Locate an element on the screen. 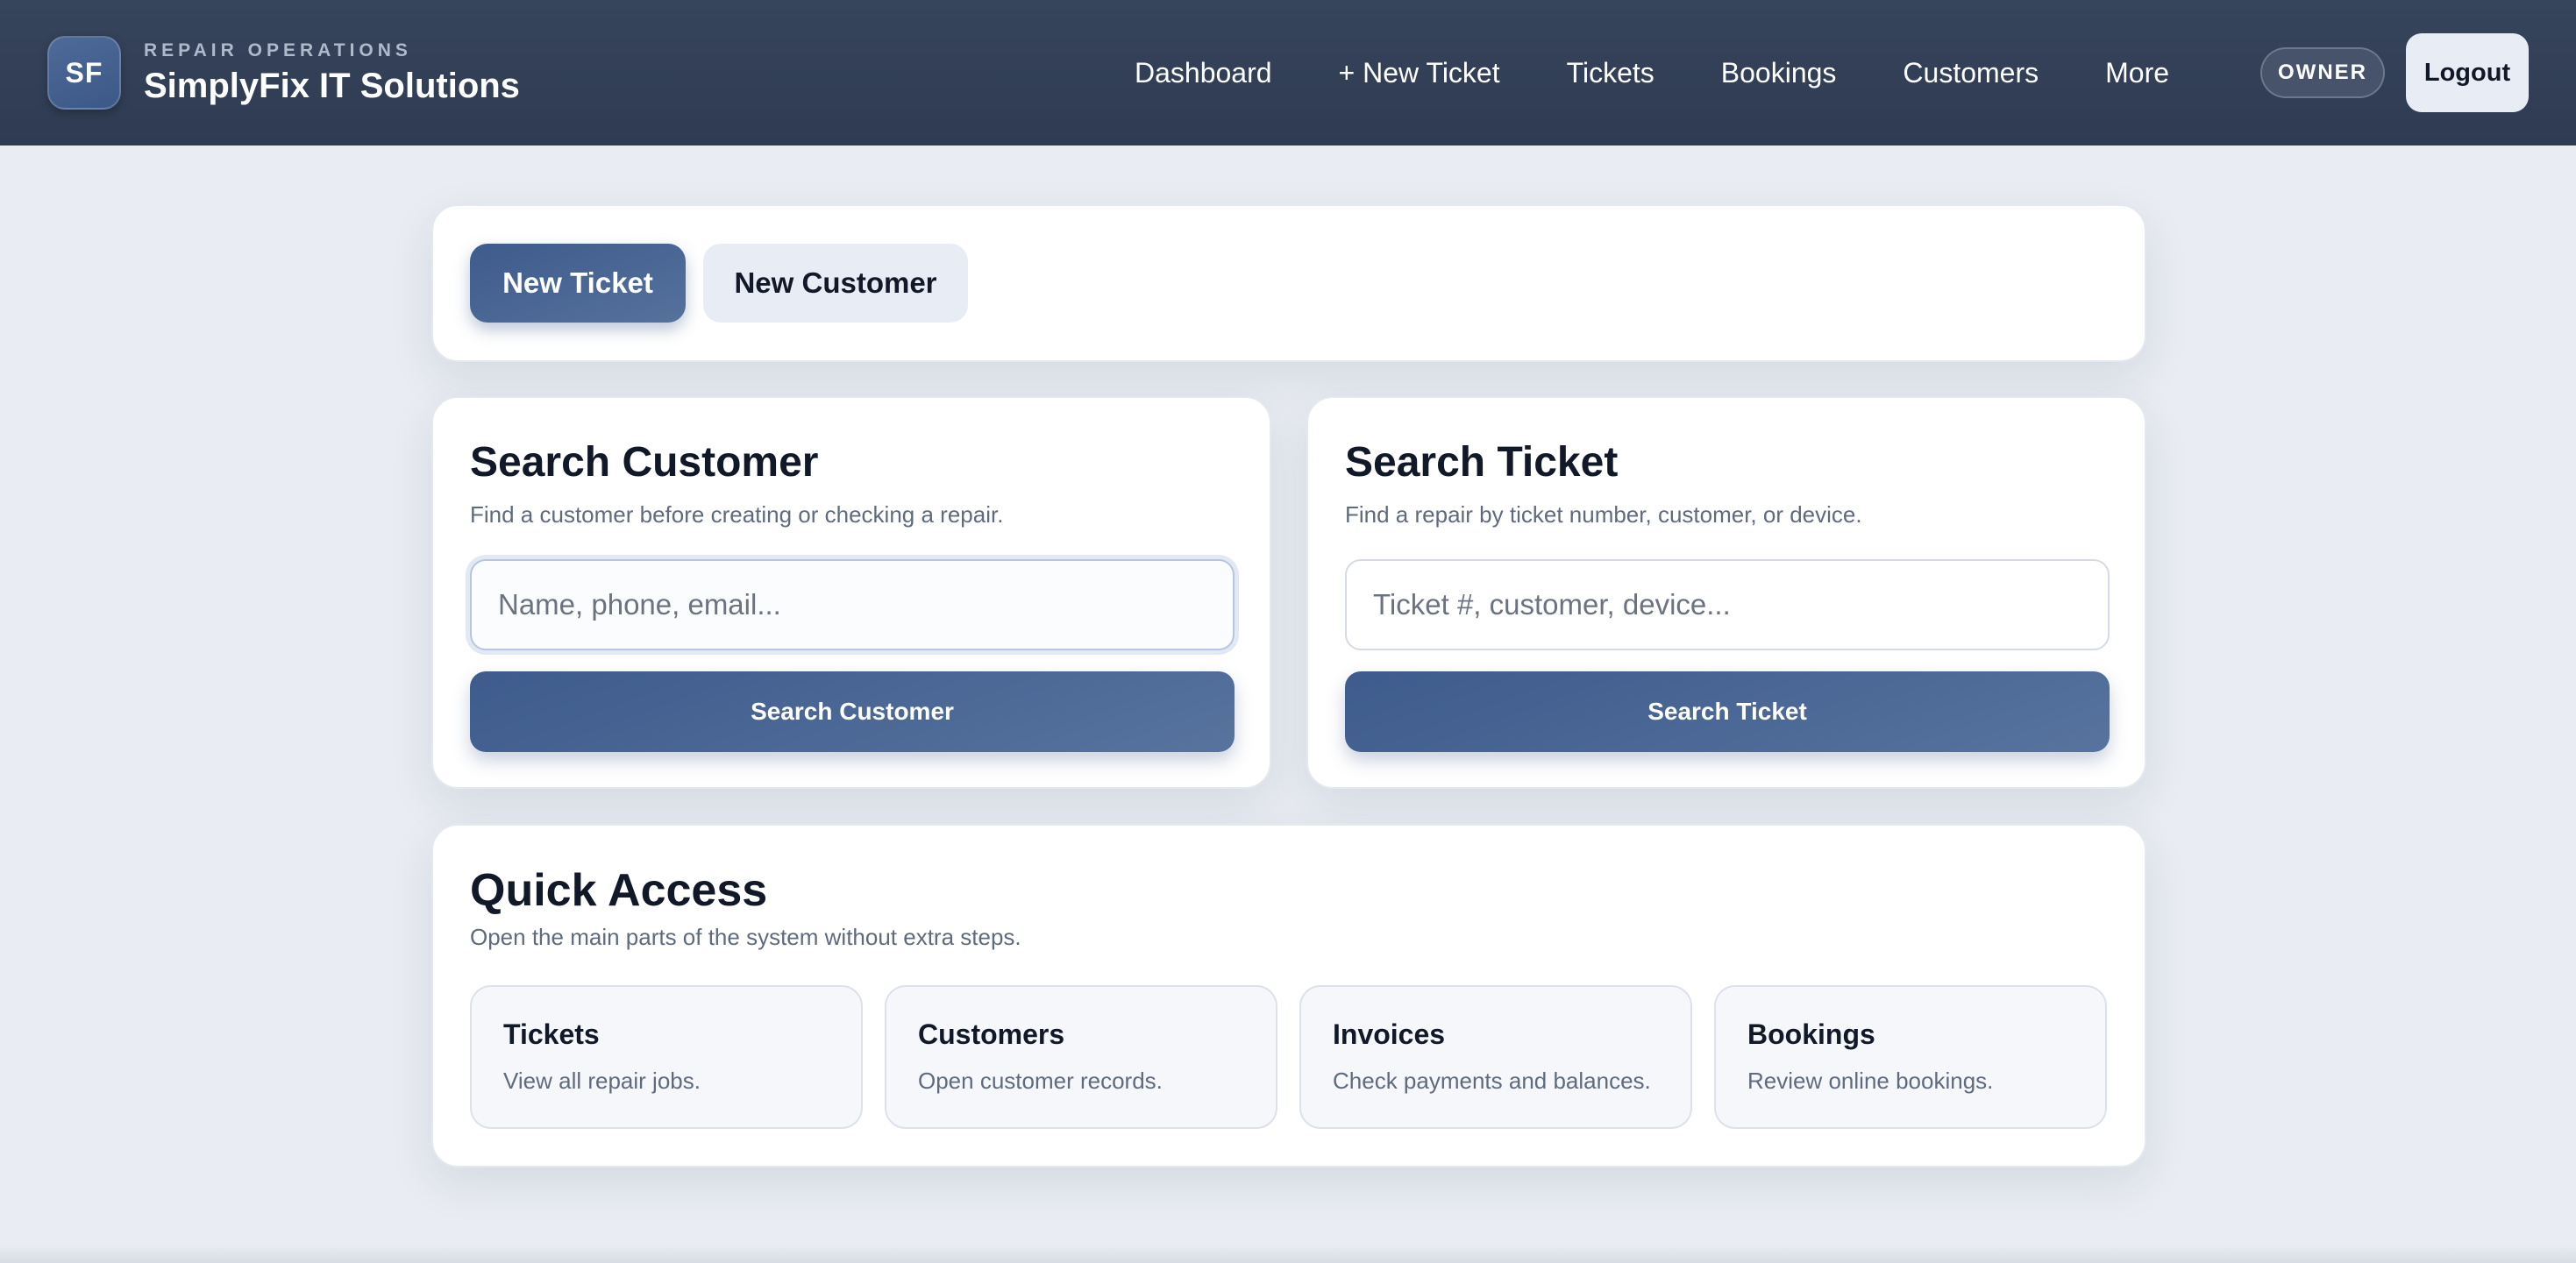 The image size is (2576, 1263). quick-tile-title: Bookings is located at coordinates (1811, 1034).